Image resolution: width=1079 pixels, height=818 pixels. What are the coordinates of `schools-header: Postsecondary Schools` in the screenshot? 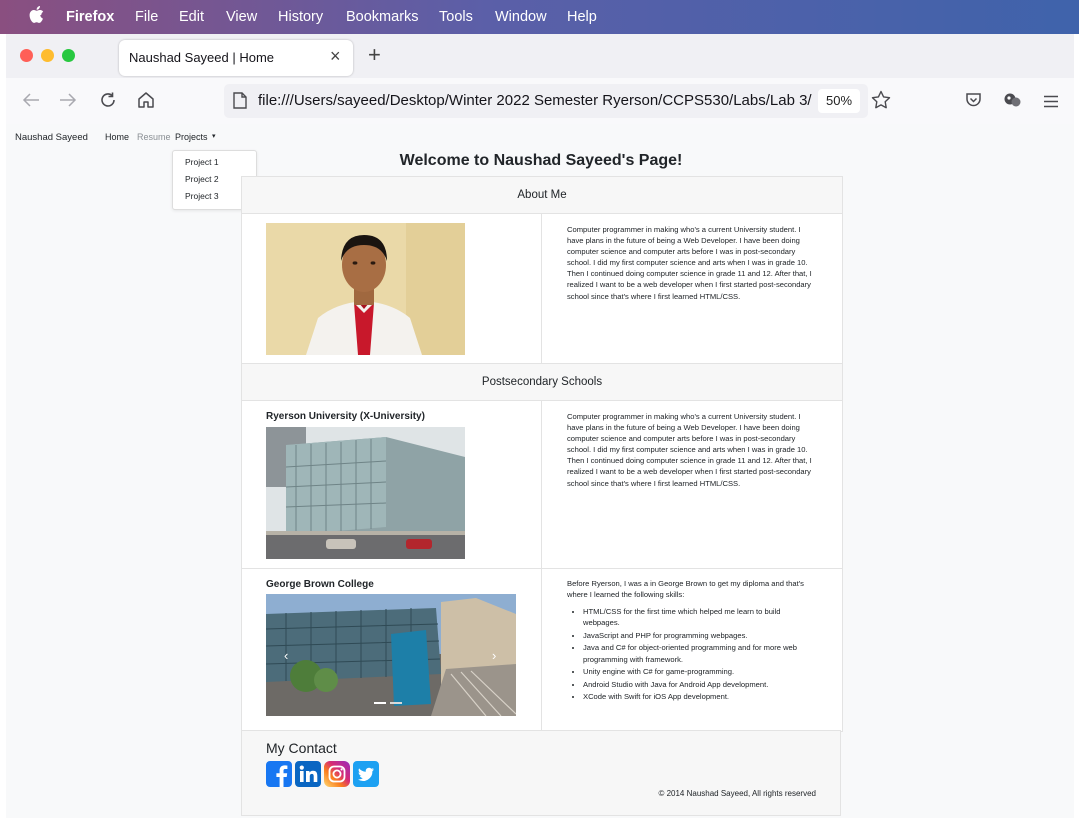 It's located at (542, 382).